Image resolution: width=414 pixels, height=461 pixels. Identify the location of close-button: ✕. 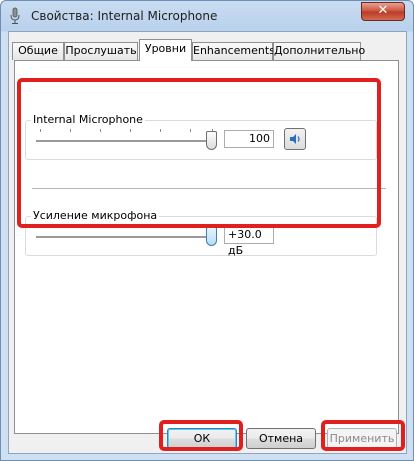
(383, 11).